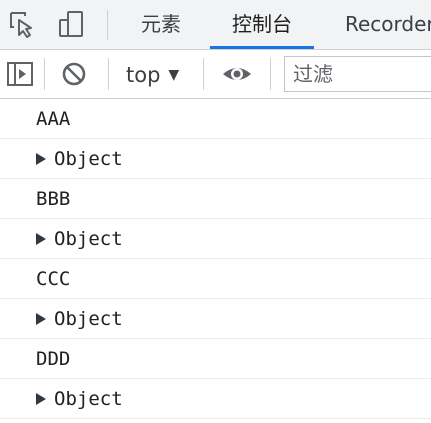  What do you see at coordinates (237, 74) in the screenshot?
I see `live-expression-eye-icon` at bounding box center [237, 74].